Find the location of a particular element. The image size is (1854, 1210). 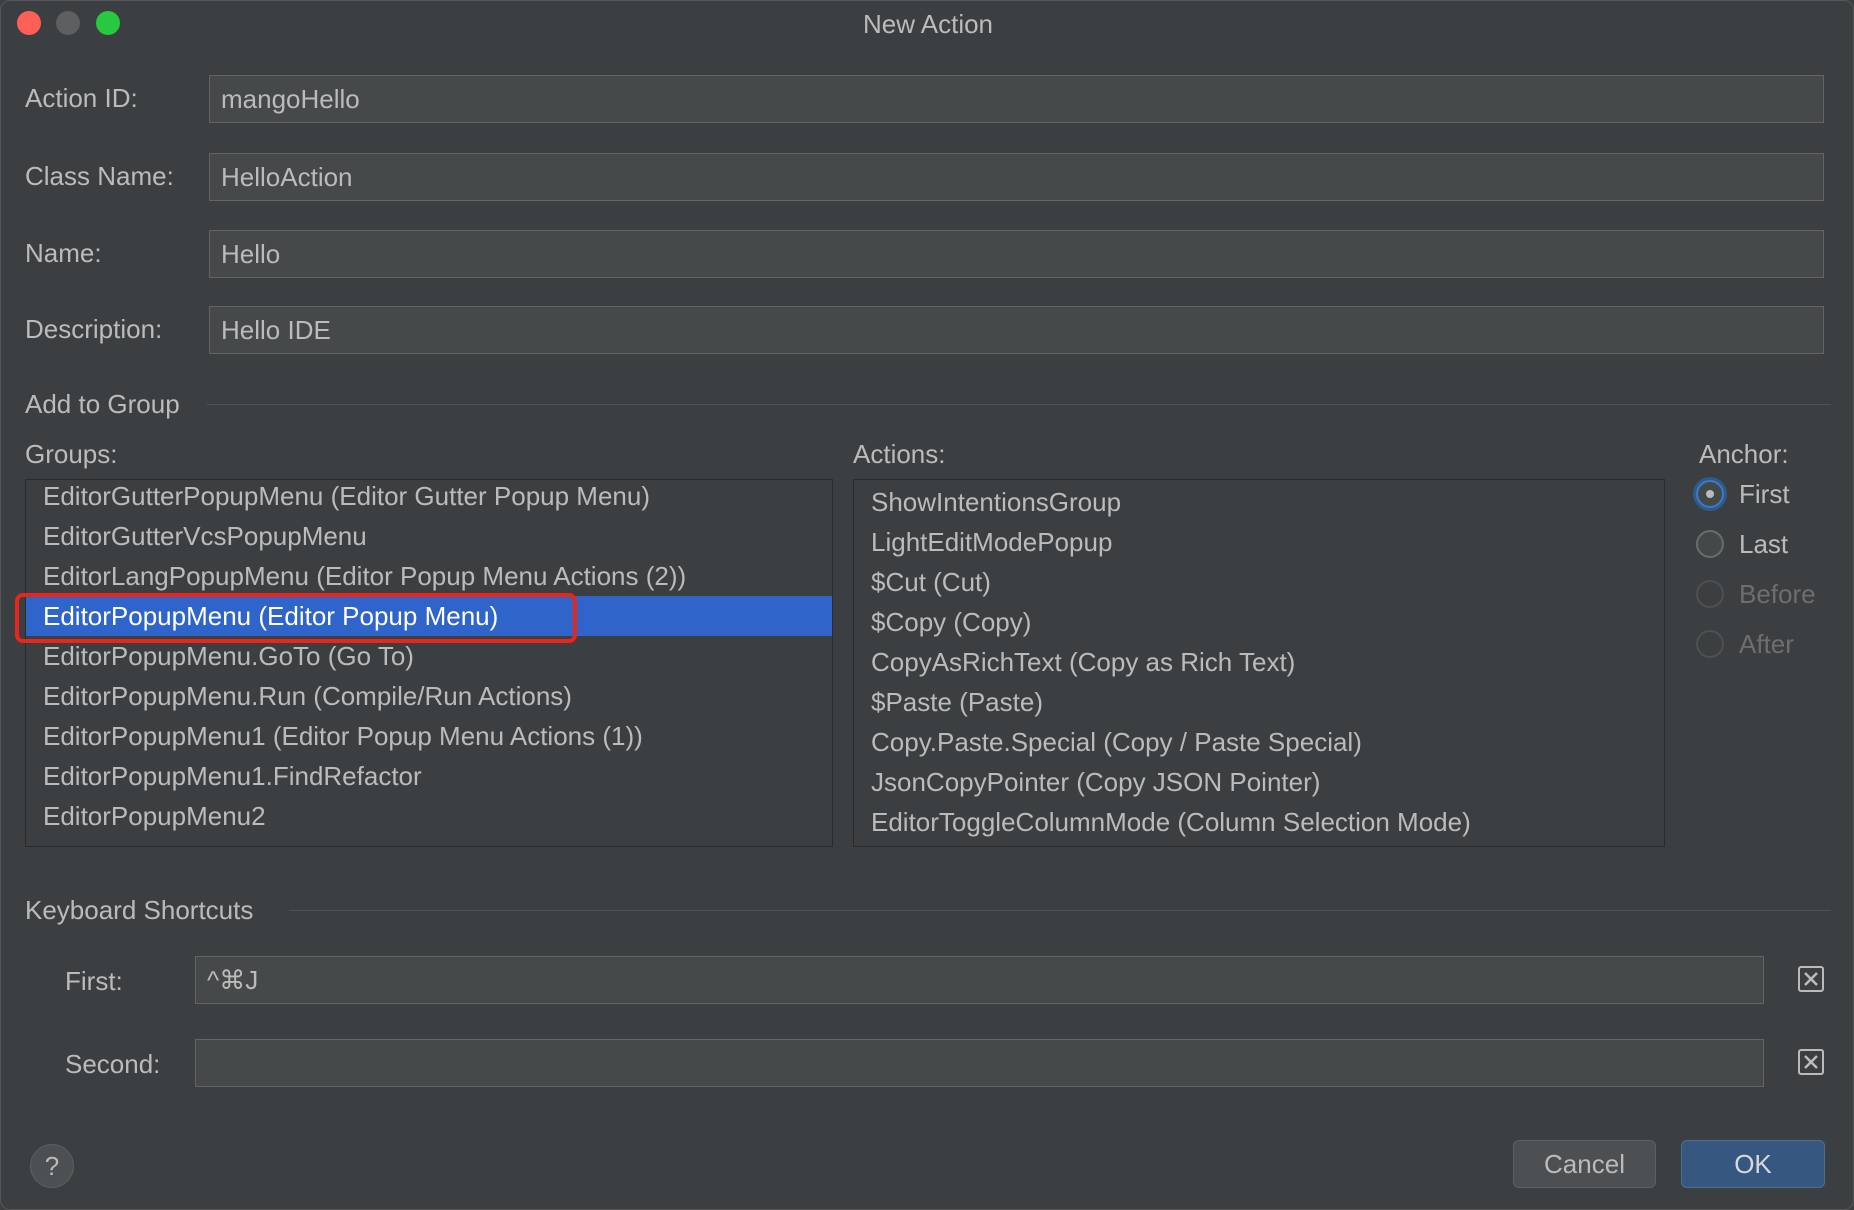

list-item-selected: EditorPopupMenu (Editor Popup Menu) is located at coordinates (429, 616).